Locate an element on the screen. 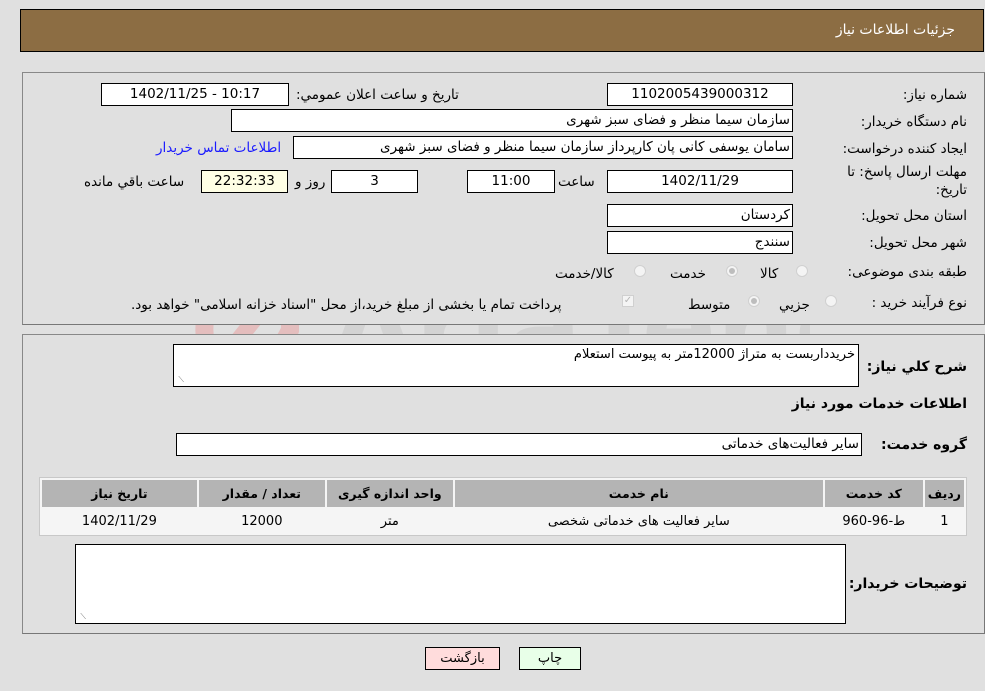  cell-need-date: 1402/11/29 is located at coordinates (119, 521).